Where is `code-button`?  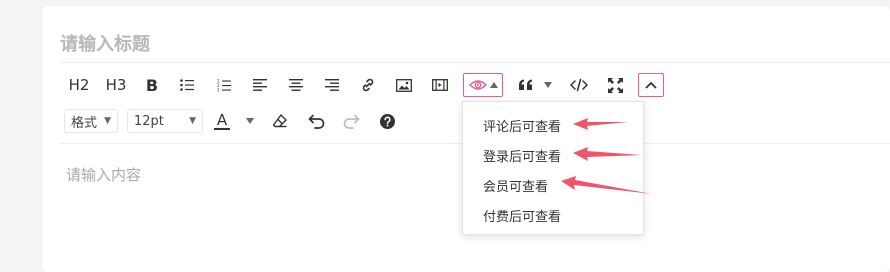
code-button is located at coordinates (579, 85).